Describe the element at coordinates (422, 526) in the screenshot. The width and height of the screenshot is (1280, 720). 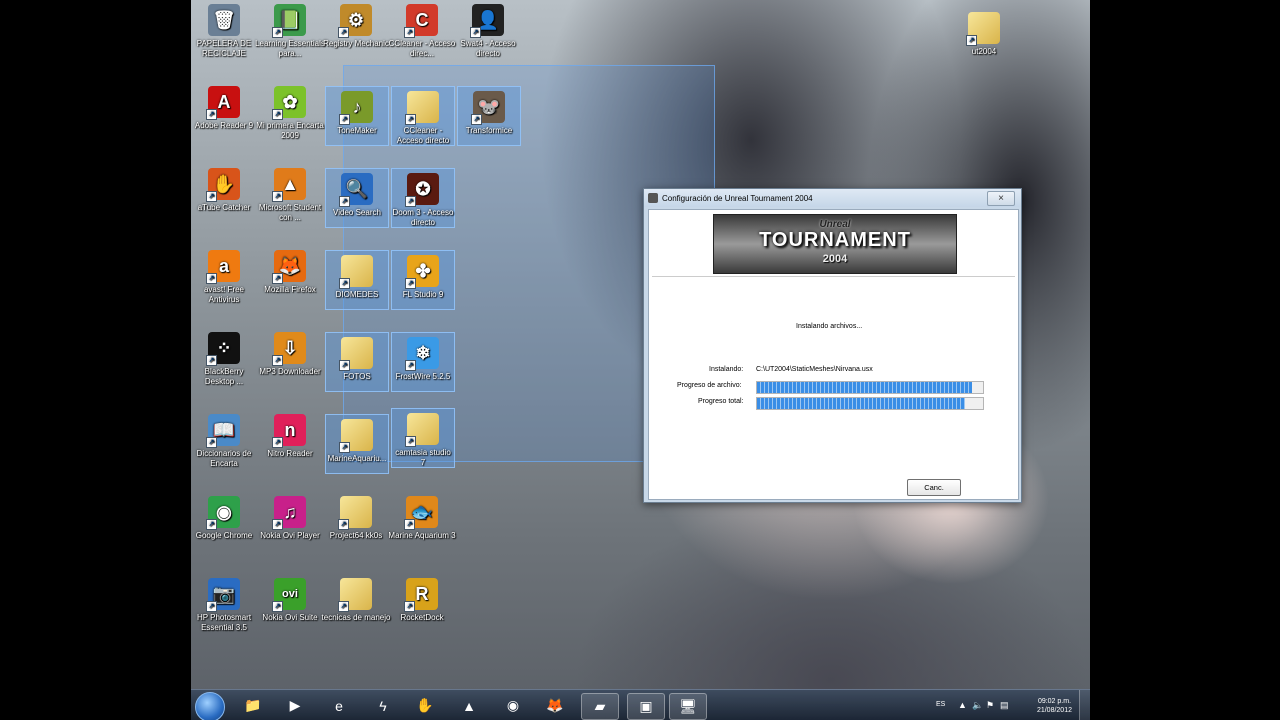
I see `desktop-icon: 🐟 ↗ Marine Aquarium 3` at that location.